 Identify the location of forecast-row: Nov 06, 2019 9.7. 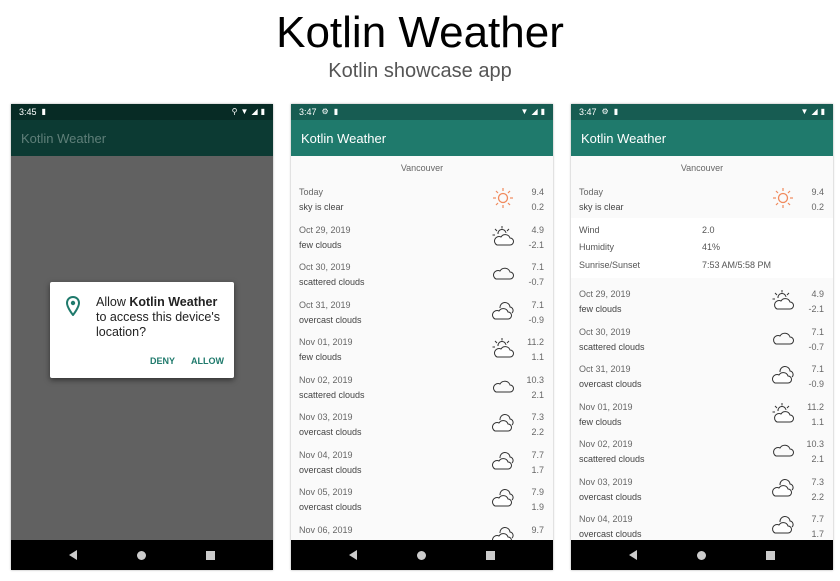
(422, 529).